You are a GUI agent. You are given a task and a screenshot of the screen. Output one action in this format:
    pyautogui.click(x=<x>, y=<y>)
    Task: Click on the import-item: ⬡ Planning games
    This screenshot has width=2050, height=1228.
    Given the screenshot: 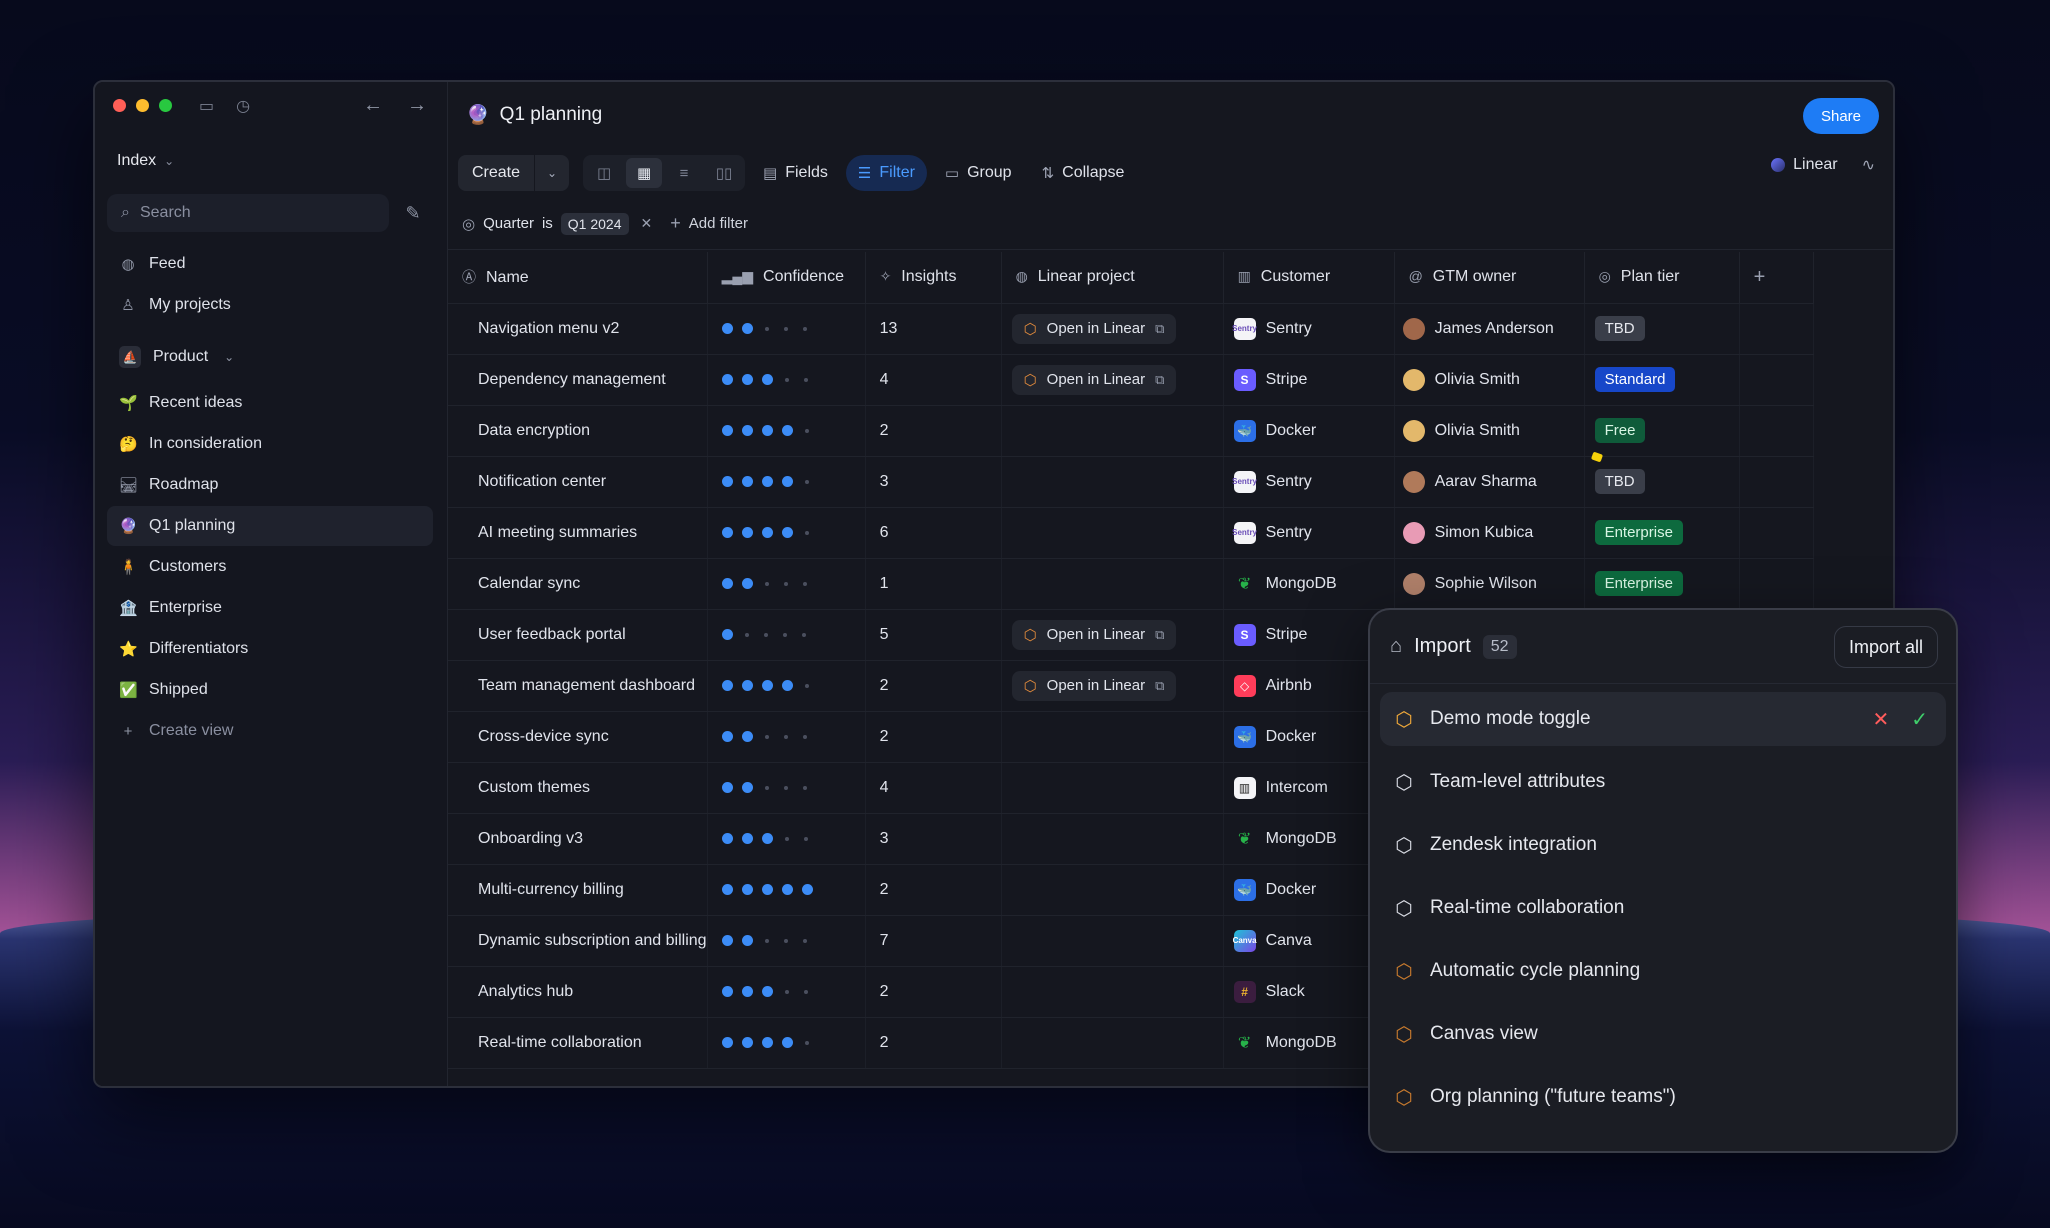 What is the action you would take?
    pyautogui.click(x=1663, y=1142)
    